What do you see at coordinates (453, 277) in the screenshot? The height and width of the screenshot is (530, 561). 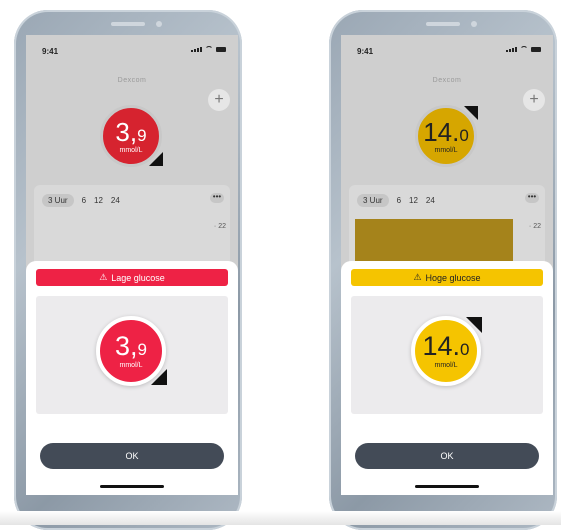 I see `alert-title: Hoge glucose` at bounding box center [453, 277].